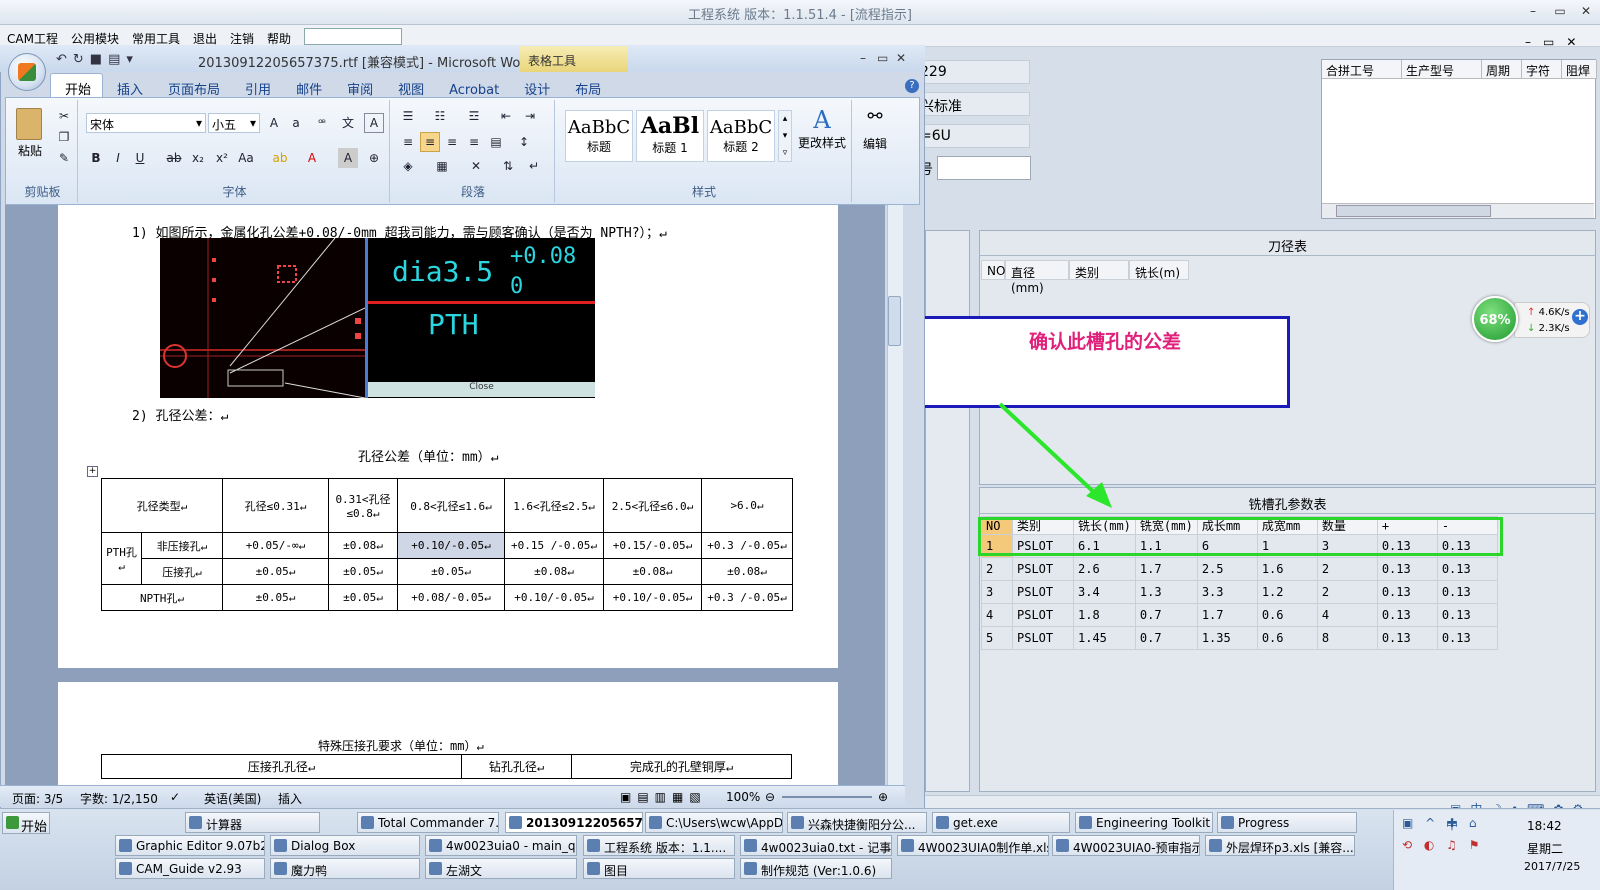 This screenshot has width=1600, height=890. What do you see at coordinates (174, 158) in the screenshot?
I see `strikethrough-icon: ab` at bounding box center [174, 158].